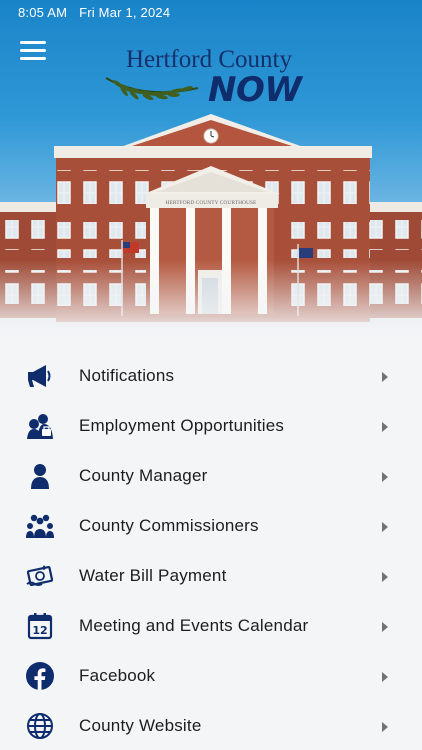 The height and width of the screenshot is (750, 422). What do you see at coordinates (40, 526) in the screenshot?
I see `group-icon` at bounding box center [40, 526].